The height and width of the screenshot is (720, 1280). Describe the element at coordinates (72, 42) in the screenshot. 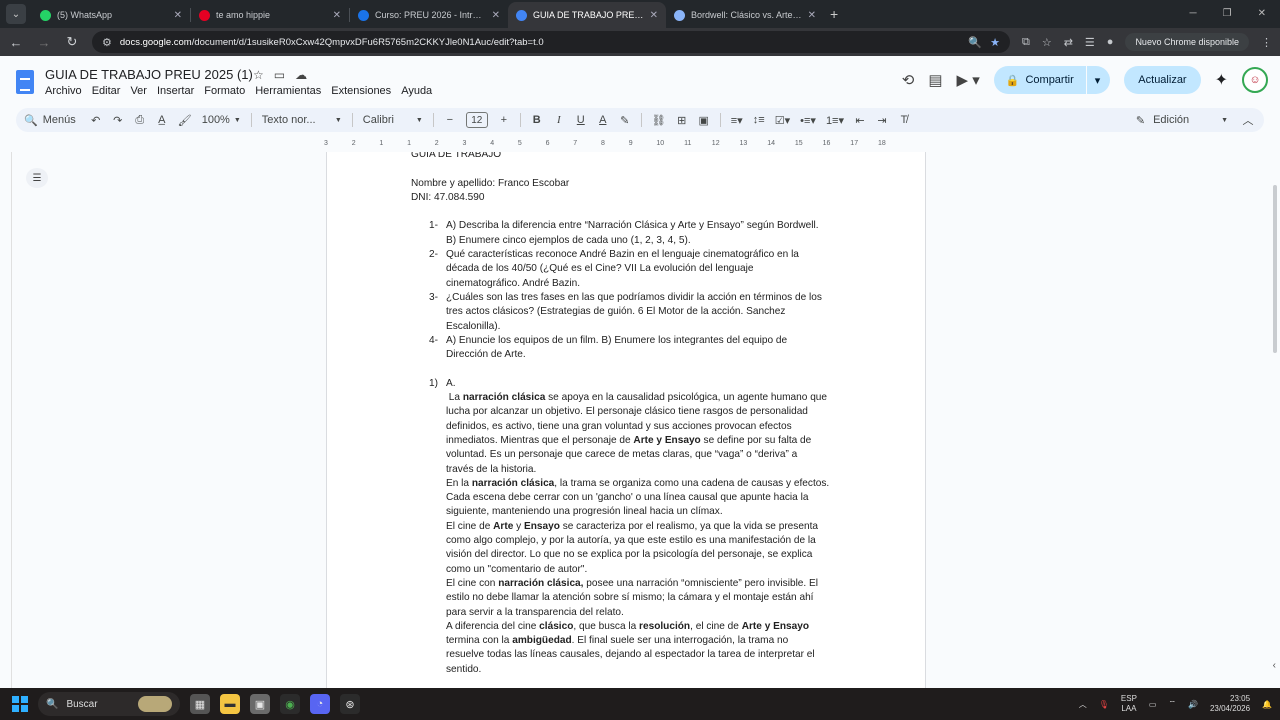

I see `reload-icon: ↻` at that location.